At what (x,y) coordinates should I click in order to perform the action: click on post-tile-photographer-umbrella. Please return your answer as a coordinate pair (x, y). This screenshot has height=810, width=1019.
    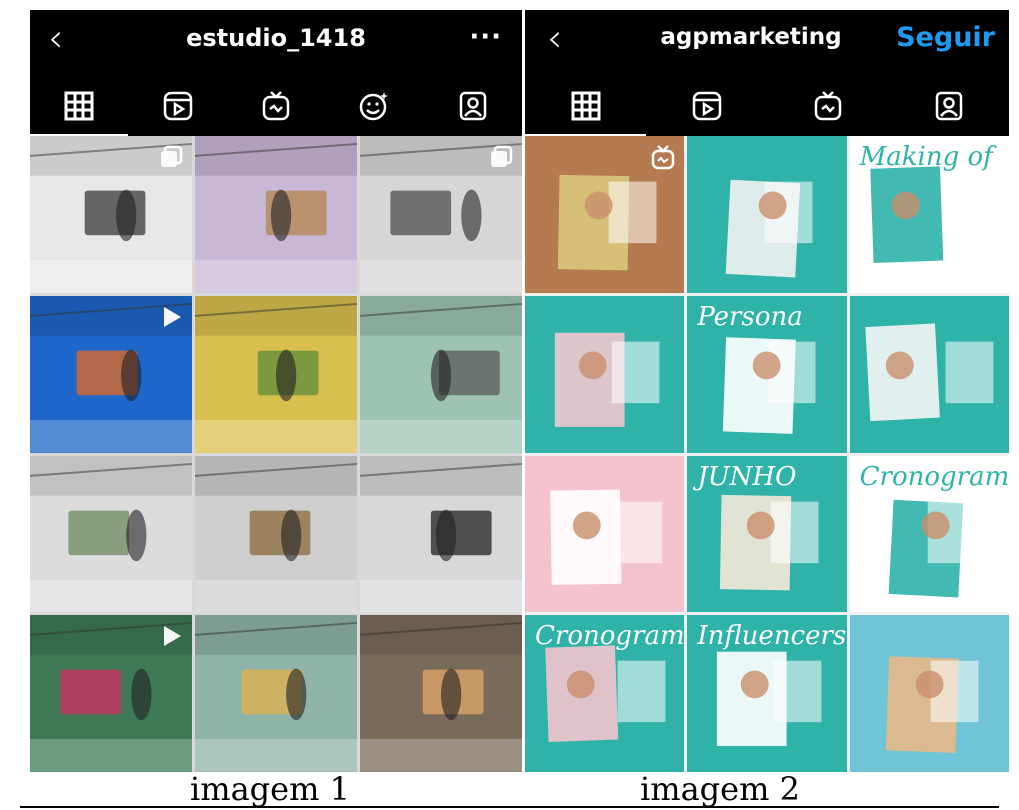
    Looking at the image, I should click on (441, 534).